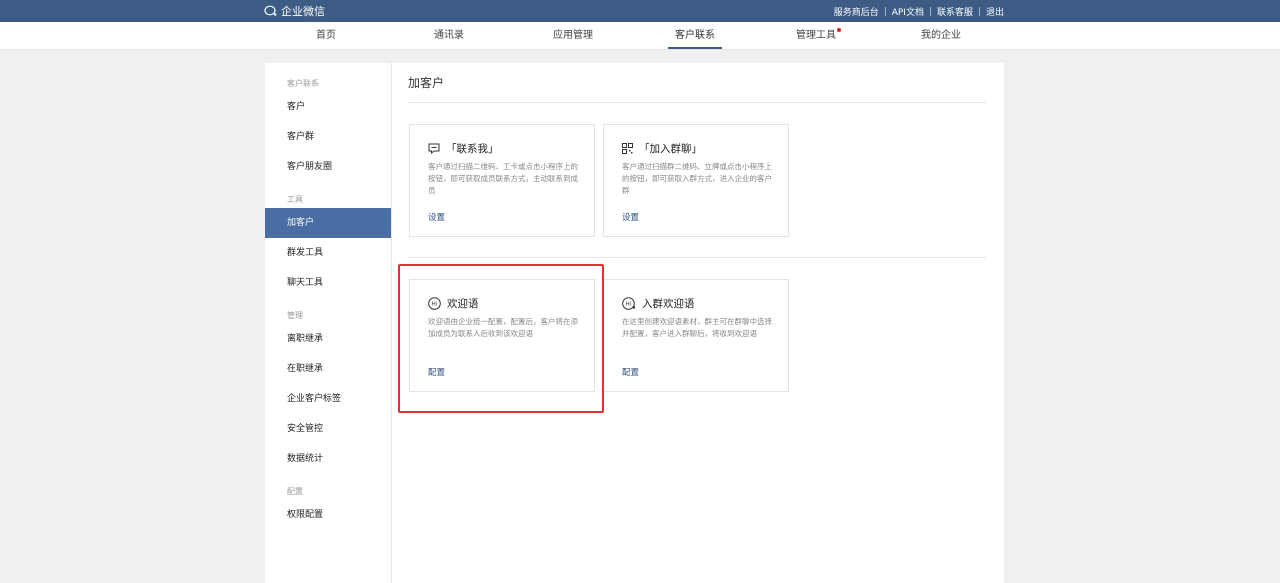  Describe the element at coordinates (426, 83) in the screenshot. I see `page-title: 加客户` at that location.